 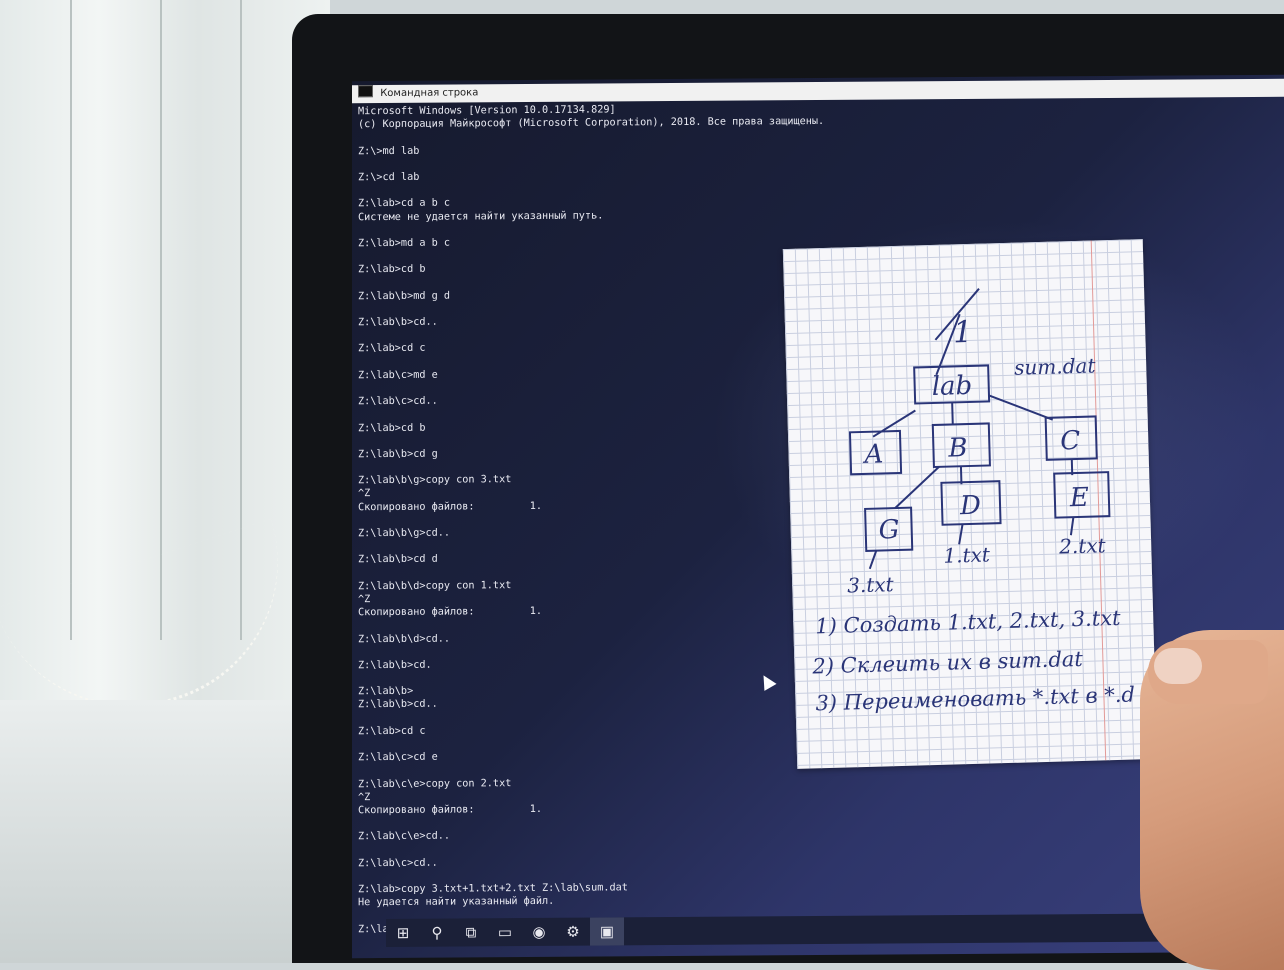 I want to click on box-g-label: G, so click(x=889, y=530).